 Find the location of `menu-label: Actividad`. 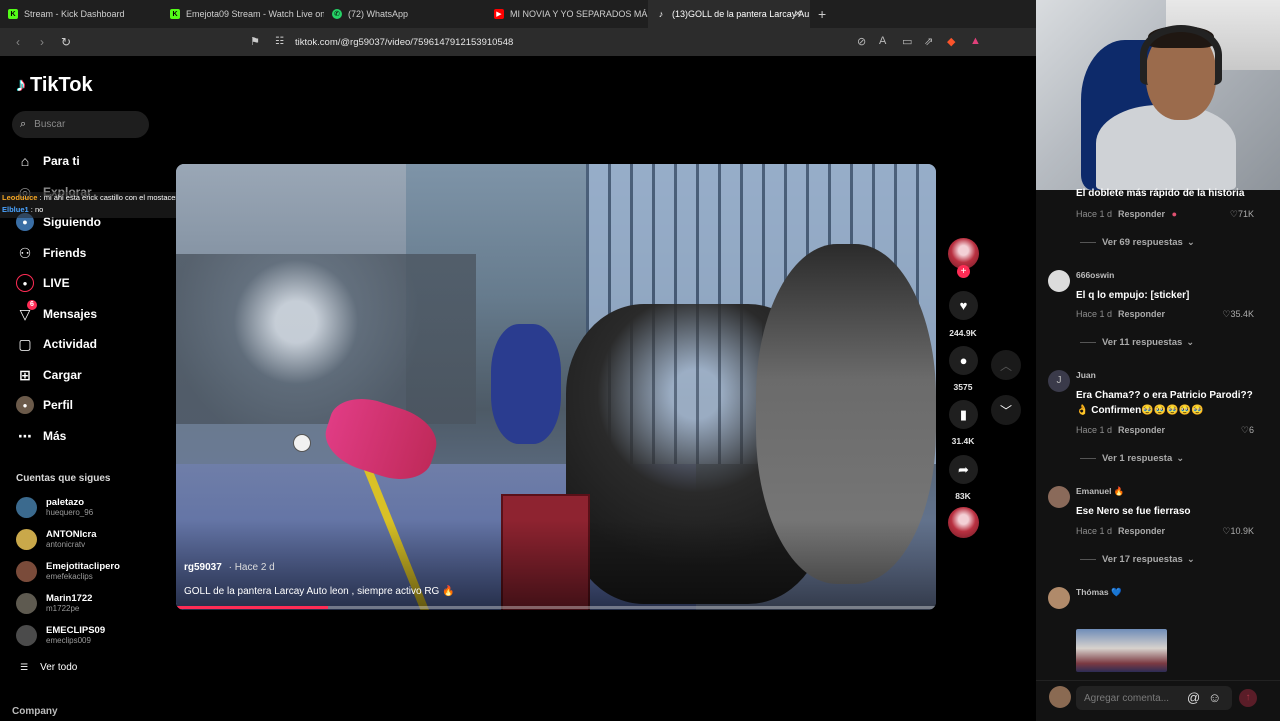

menu-label: Actividad is located at coordinates (70, 344).